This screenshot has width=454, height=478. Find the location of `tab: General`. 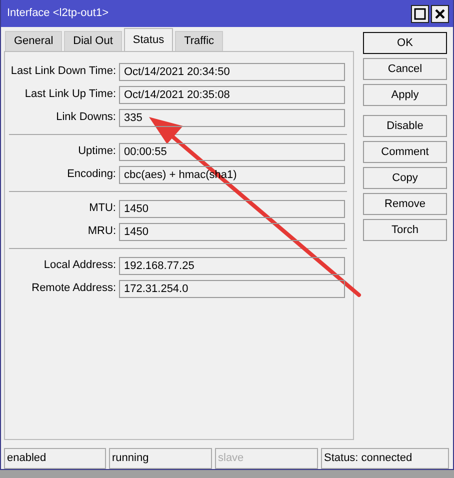

tab: General is located at coordinates (33, 41).